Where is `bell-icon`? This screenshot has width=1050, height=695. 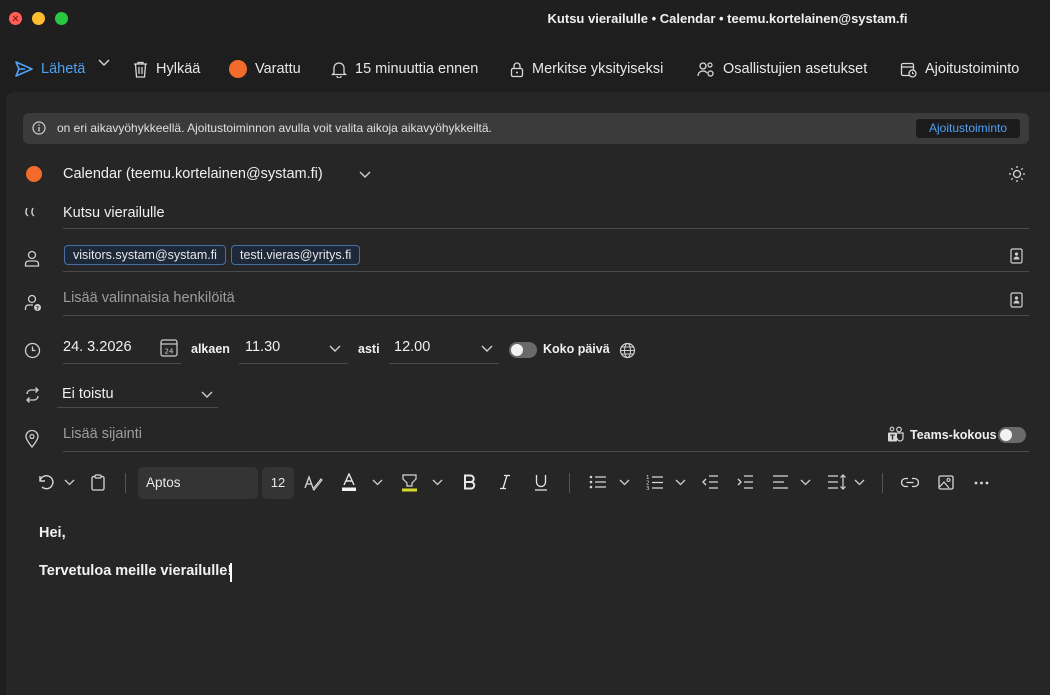 bell-icon is located at coordinates (339, 69).